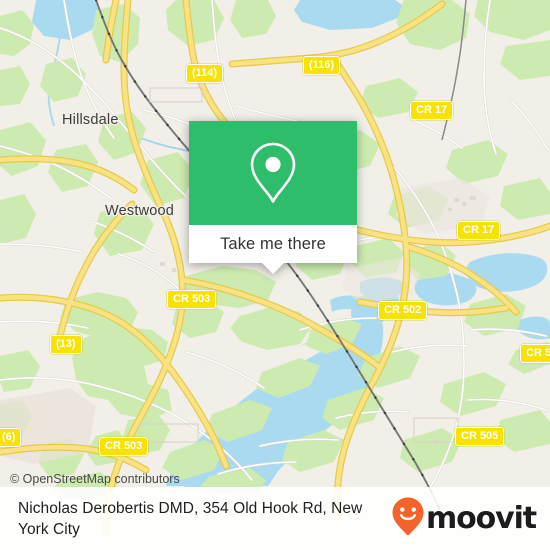  Describe the element at coordinates (322, 65) in the screenshot. I see `road-shield-116: (116)` at that location.